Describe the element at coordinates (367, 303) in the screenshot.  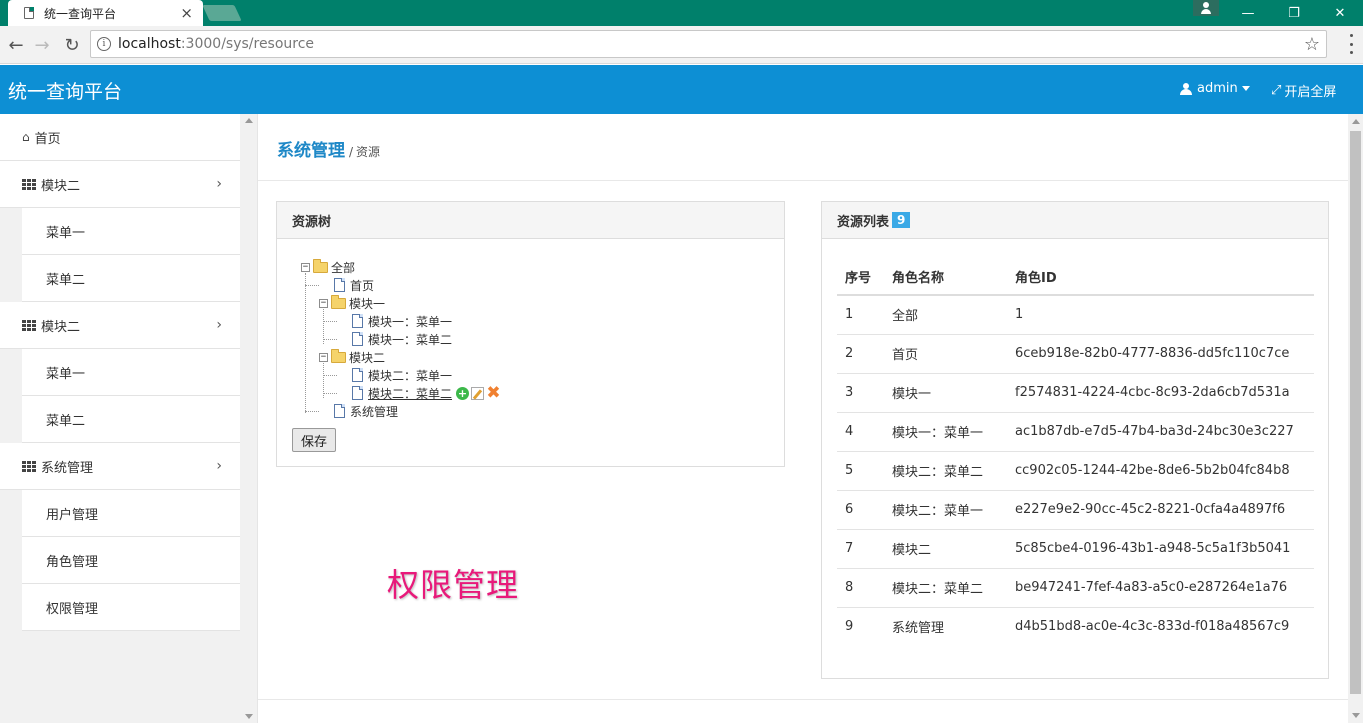
I see `tree-node-label: 模块一` at that location.